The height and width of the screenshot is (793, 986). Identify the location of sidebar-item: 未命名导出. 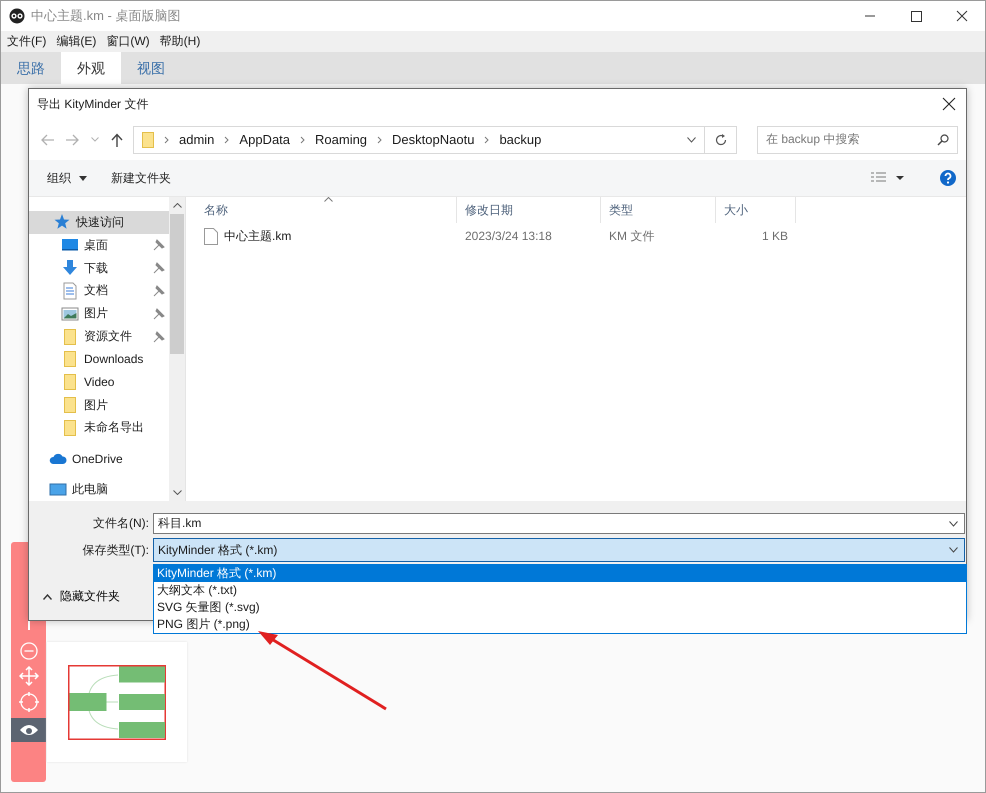
(99, 428).